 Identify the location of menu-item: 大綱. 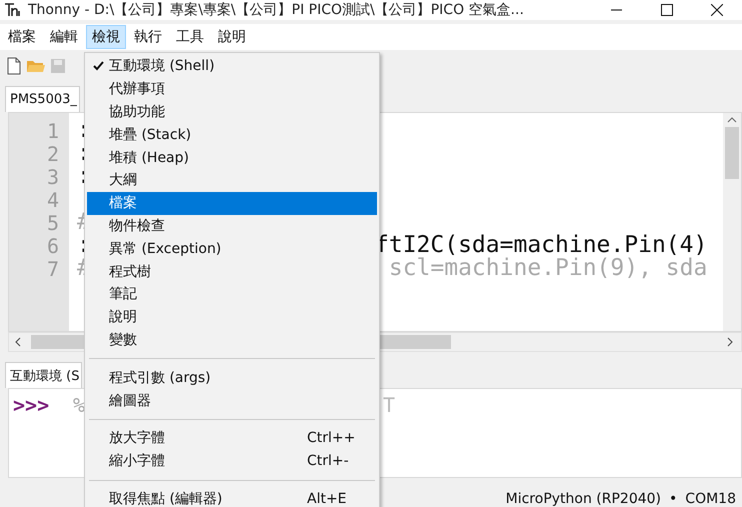
(232, 180).